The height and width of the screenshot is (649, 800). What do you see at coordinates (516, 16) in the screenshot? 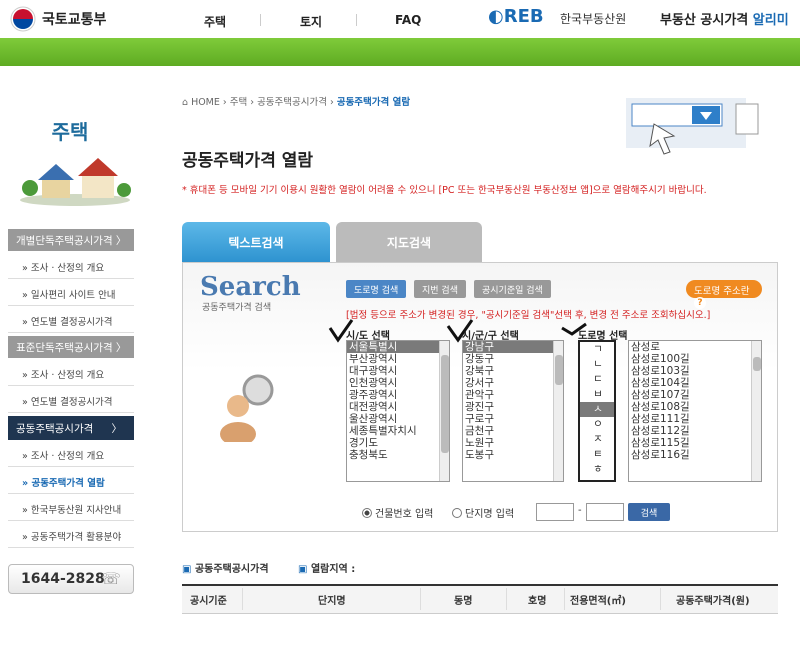
I see `reb-logo: ◐REB` at bounding box center [516, 16].